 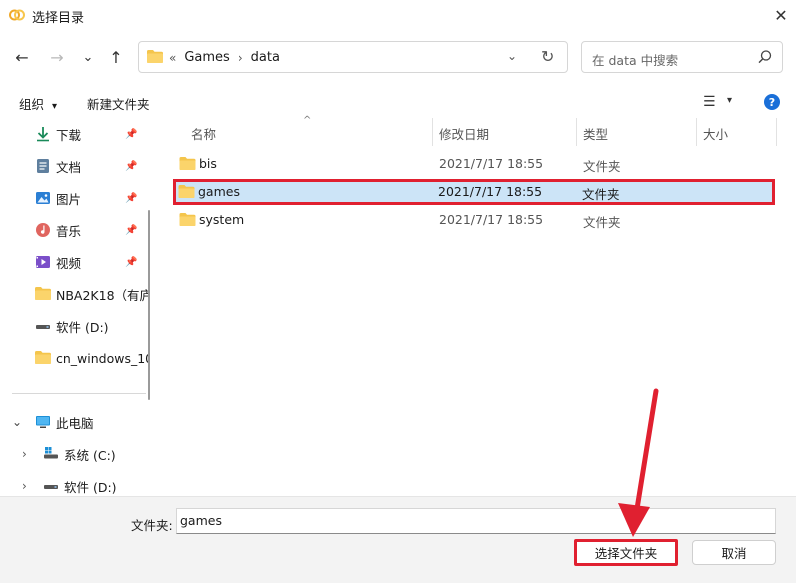 What do you see at coordinates (353, 57) in the screenshot?
I see `address-bar: « Games › data ⌄ ↻` at bounding box center [353, 57].